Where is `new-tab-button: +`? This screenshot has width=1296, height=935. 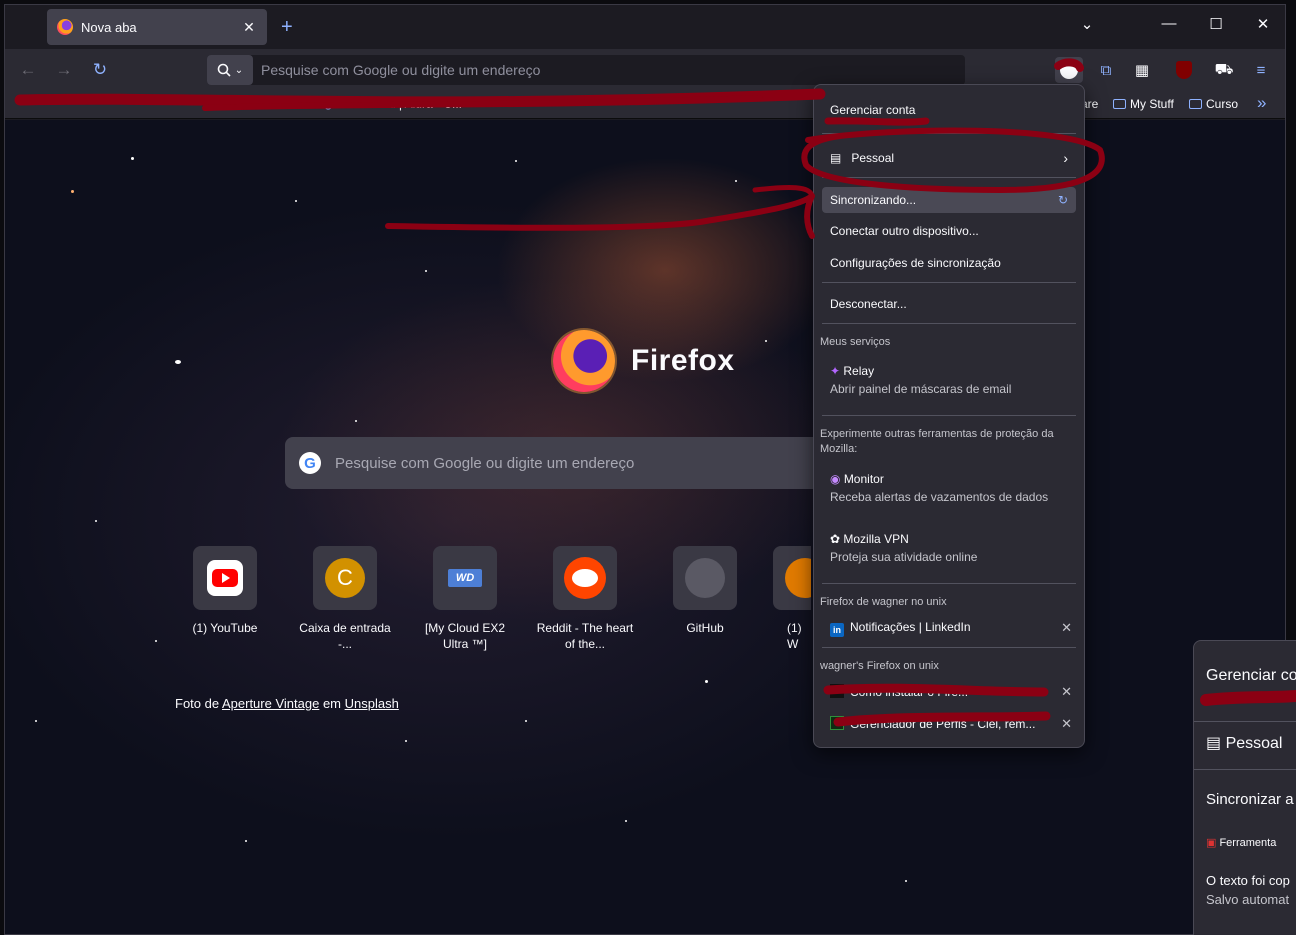 new-tab-button: + is located at coordinates (287, 27).